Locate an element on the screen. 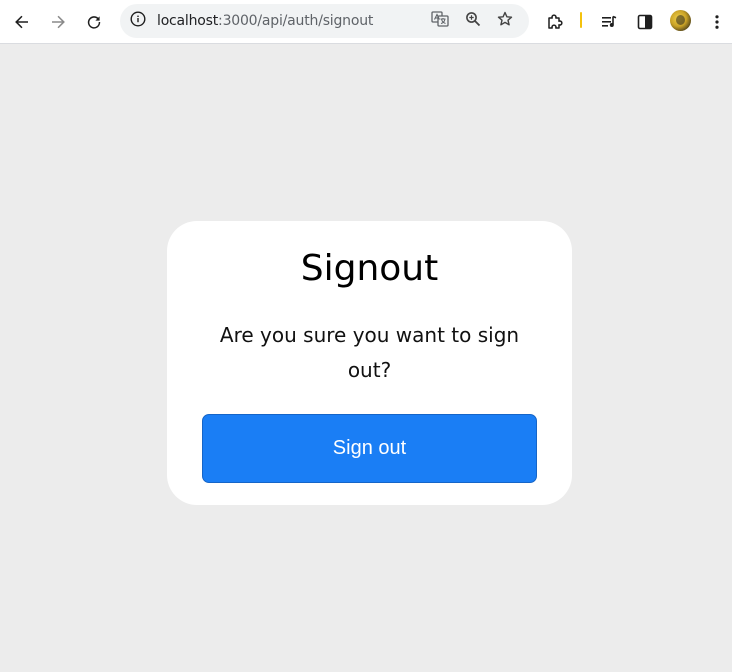  side-panel-icon is located at coordinates (645, 22).